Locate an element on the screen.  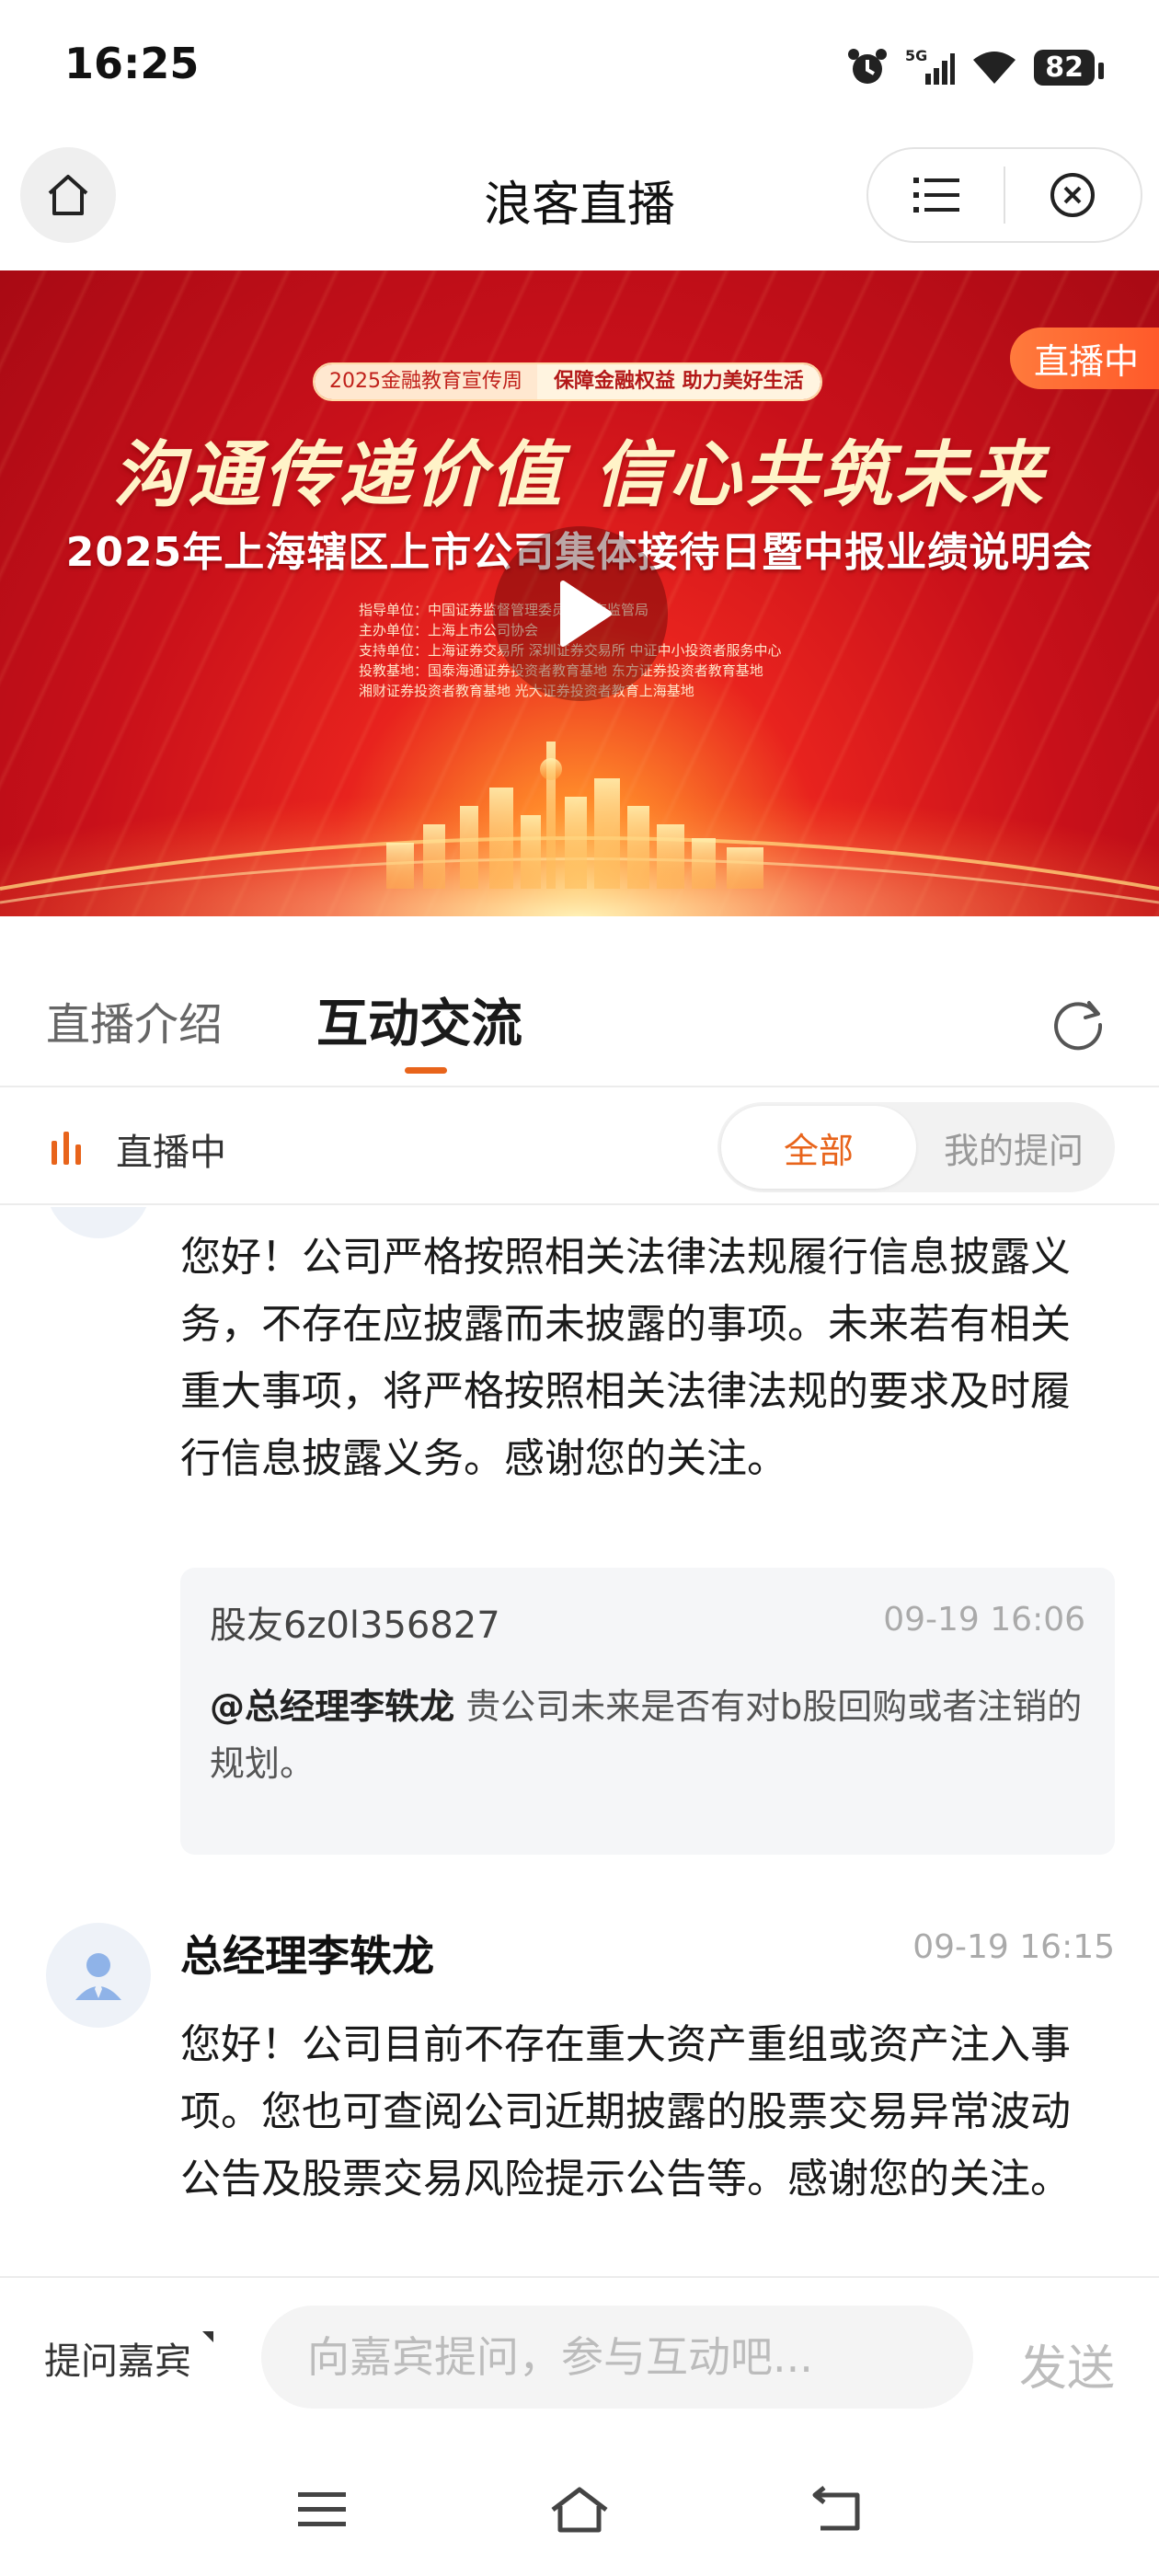
ask-guest-selector: 提问嘉宾 is located at coordinates (117, 2358).